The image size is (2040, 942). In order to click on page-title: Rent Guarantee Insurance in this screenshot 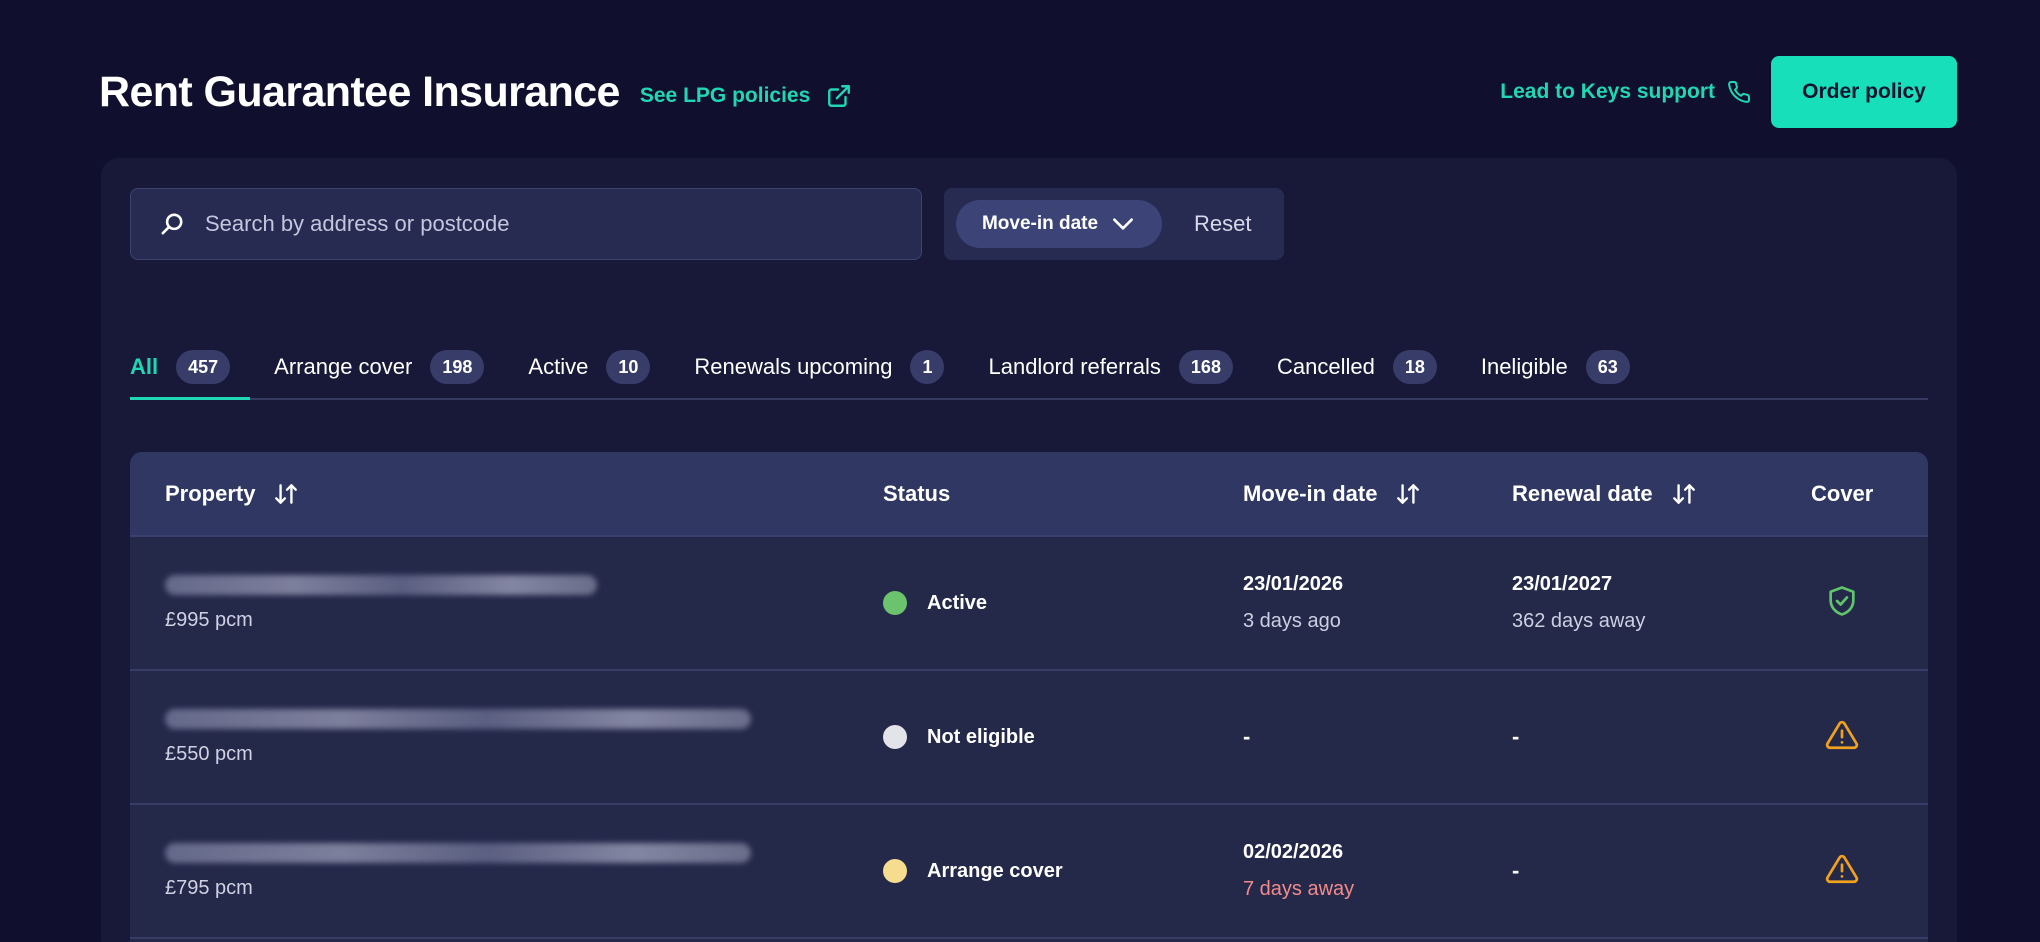, I will do `click(359, 91)`.